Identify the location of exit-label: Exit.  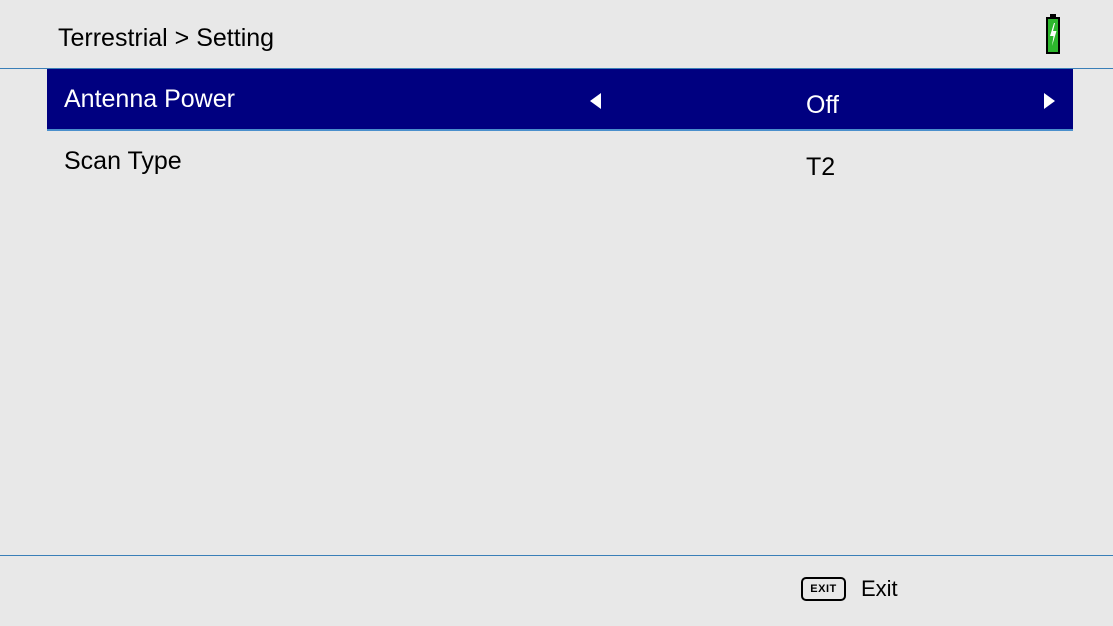
(879, 588).